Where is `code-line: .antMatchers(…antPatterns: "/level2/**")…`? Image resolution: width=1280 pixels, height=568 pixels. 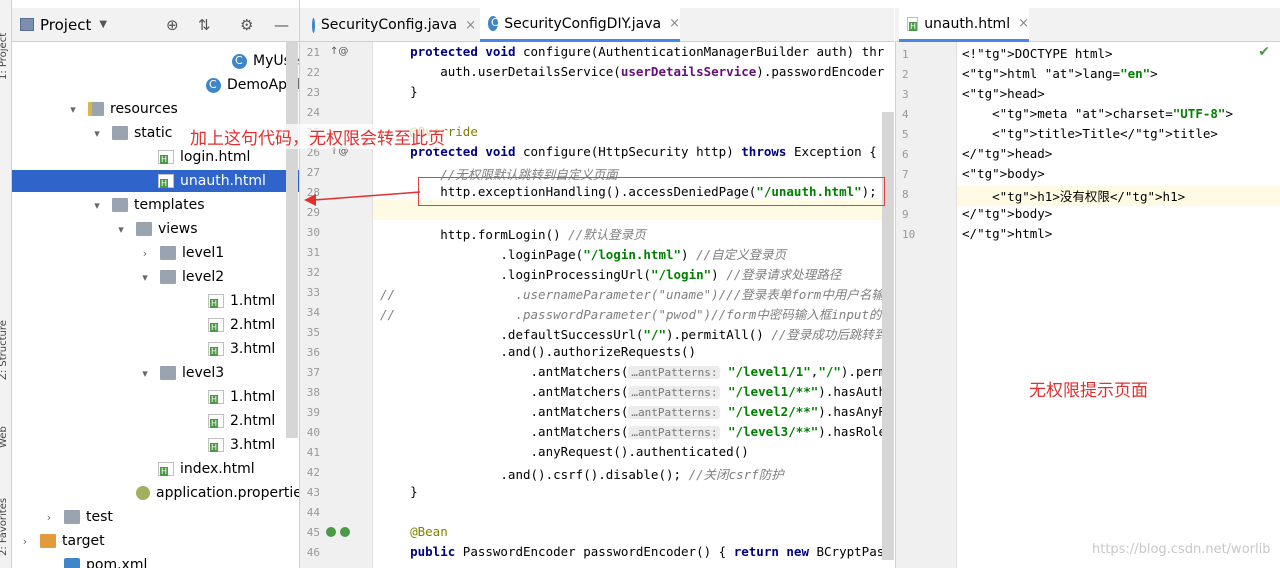
code-line: .antMatchers(…antPatterns: "/level2/**")… is located at coordinates (637, 411).